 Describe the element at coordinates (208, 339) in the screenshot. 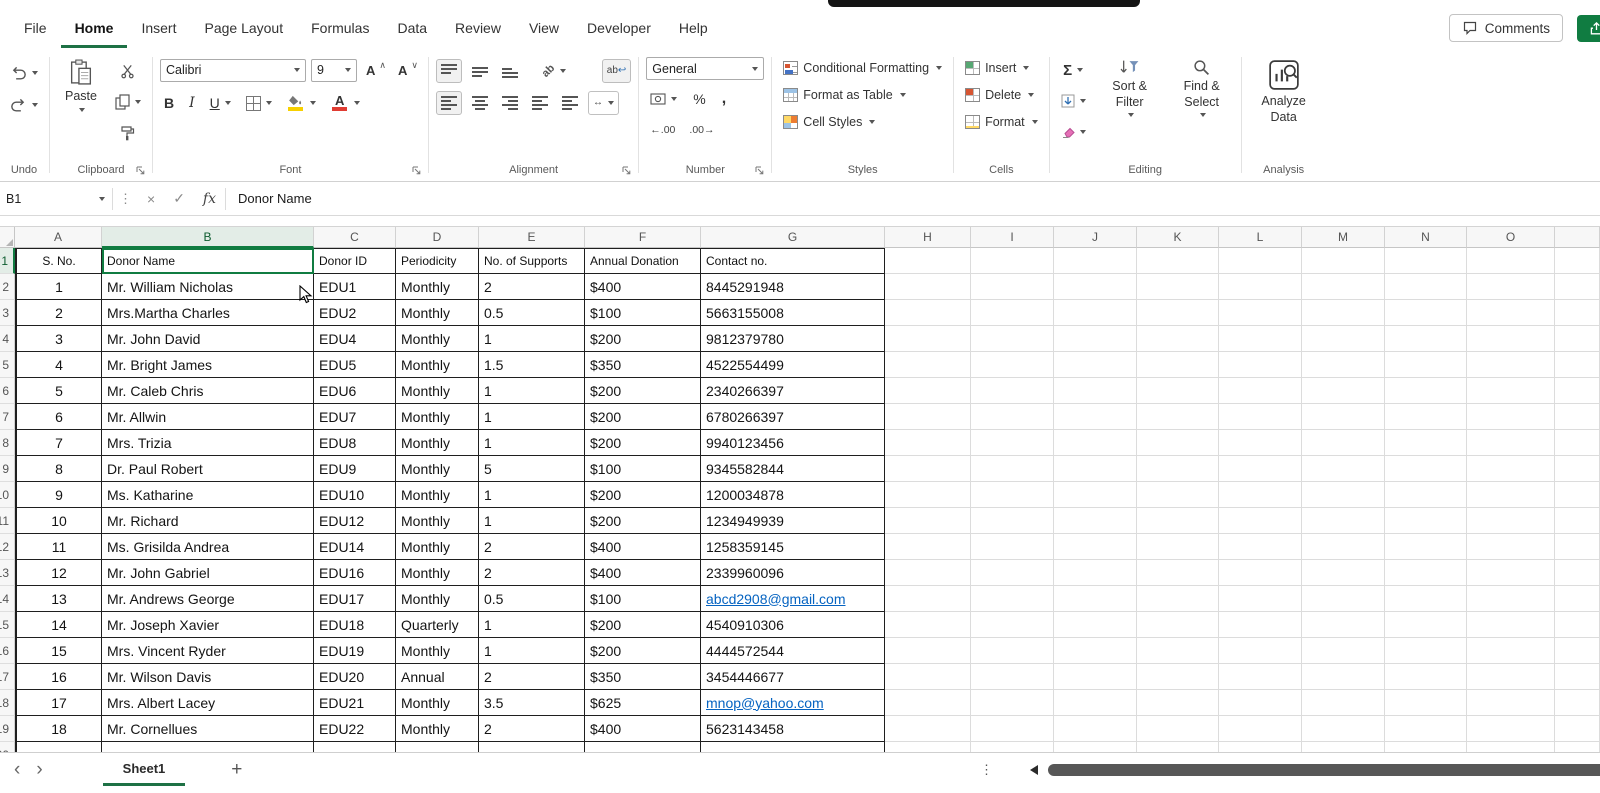

I see `cell-B4: Mr. John David` at that location.